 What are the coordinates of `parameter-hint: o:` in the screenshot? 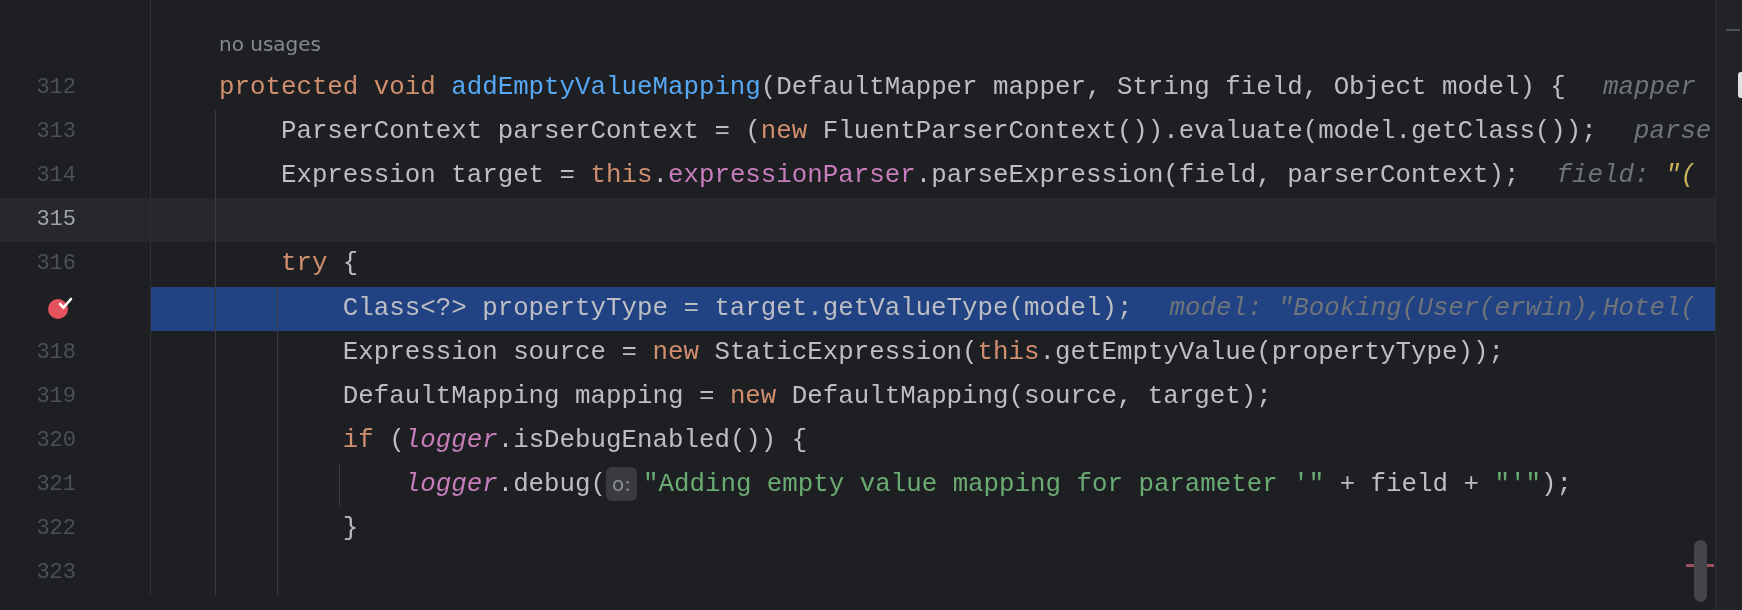 It's located at (621, 484).